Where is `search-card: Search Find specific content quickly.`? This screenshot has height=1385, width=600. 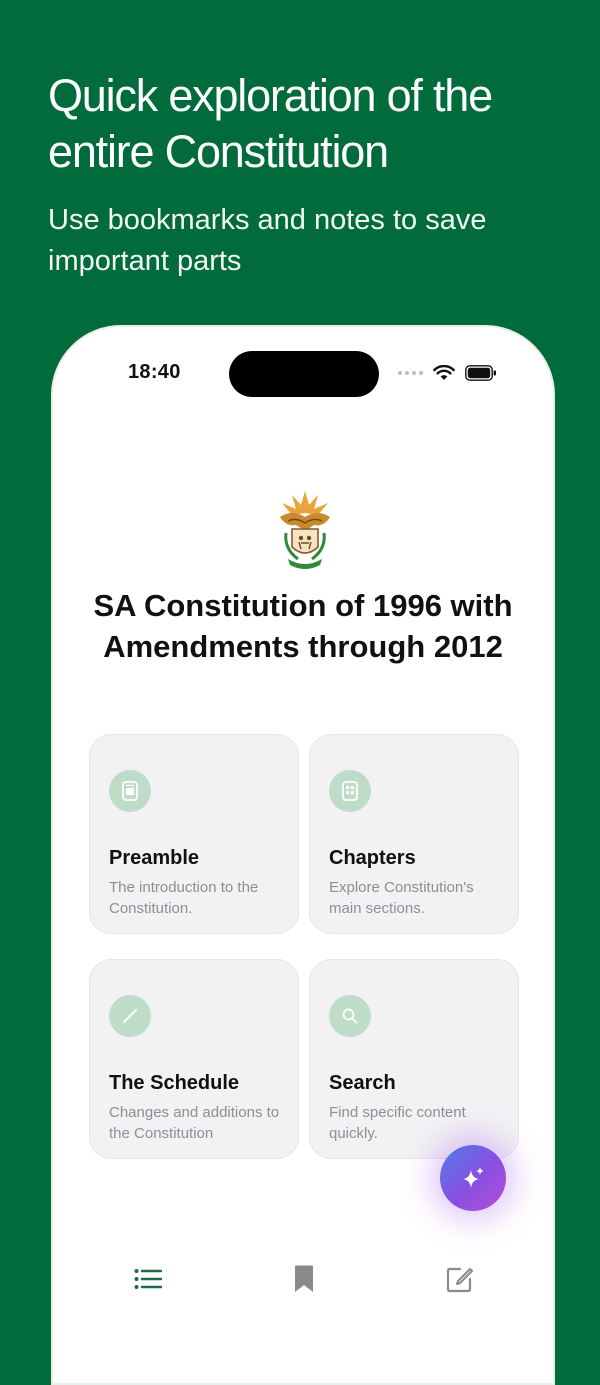
search-card: Search Find specific content quickly. is located at coordinates (414, 1059).